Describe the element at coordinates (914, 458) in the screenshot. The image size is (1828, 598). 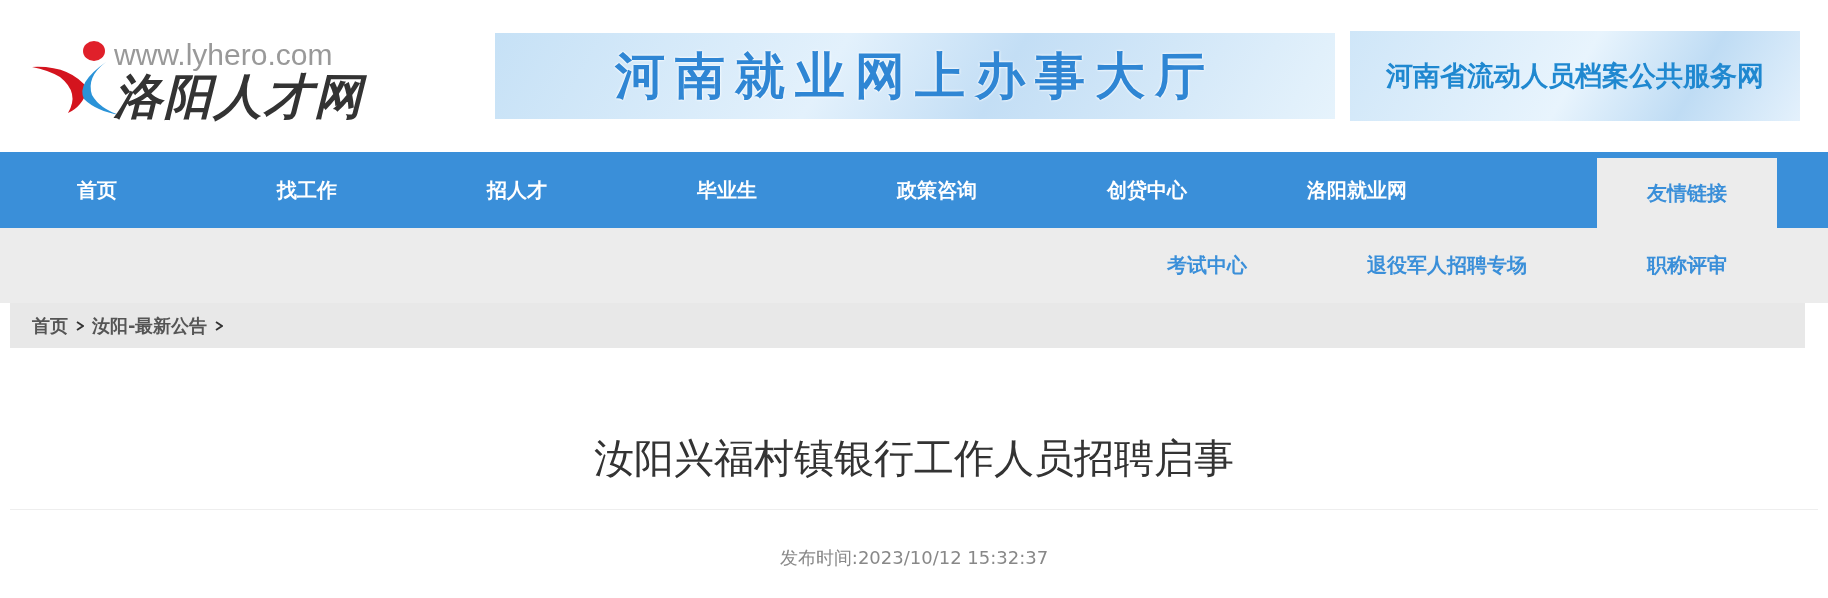
I see `article-title: 汝阳兴福村镇银行工作人员招聘启事` at that location.